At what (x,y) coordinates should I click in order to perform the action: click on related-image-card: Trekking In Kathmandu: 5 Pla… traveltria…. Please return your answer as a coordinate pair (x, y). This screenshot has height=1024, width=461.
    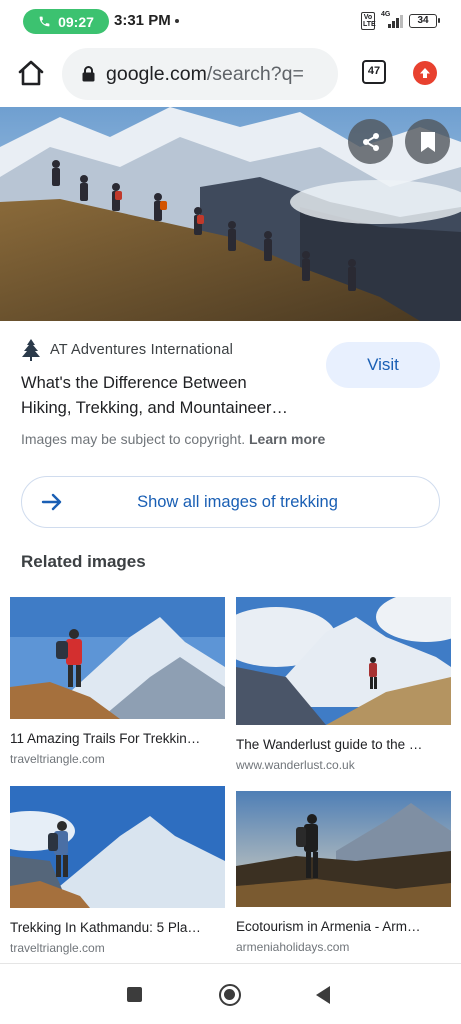
    Looking at the image, I should click on (117, 870).